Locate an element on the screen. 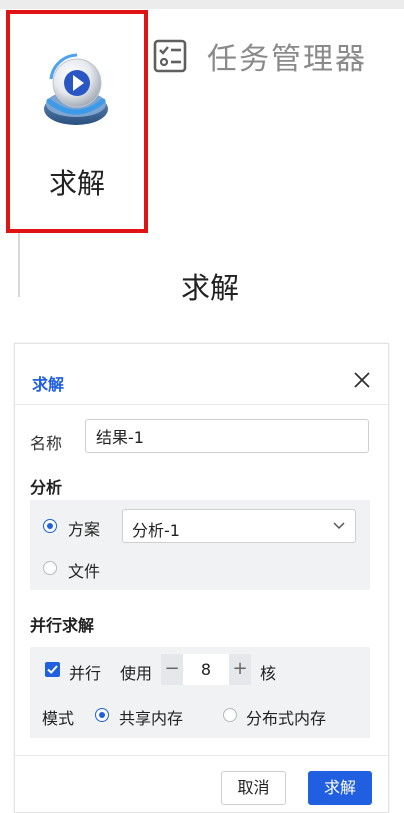  cores-decrement-button: − is located at coordinates (172, 669).